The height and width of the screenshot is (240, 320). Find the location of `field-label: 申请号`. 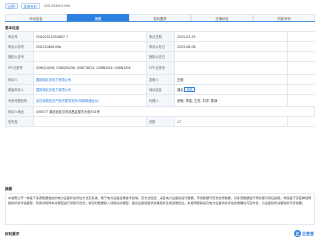

field-label: 申请号 is located at coordinates (20, 36).